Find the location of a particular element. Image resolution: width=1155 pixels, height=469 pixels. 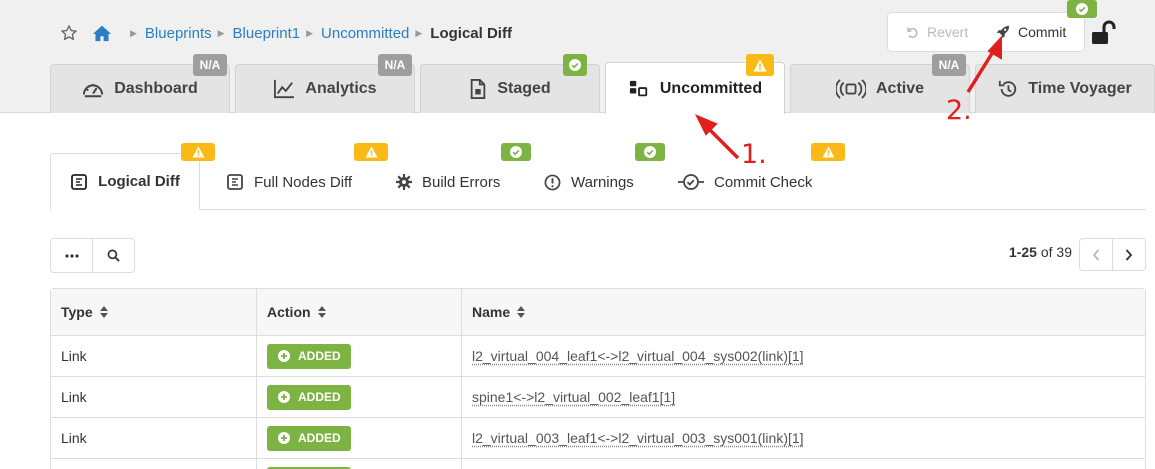

pagination-summary: 1-25 of 39 is located at coordinates (1031, 252).